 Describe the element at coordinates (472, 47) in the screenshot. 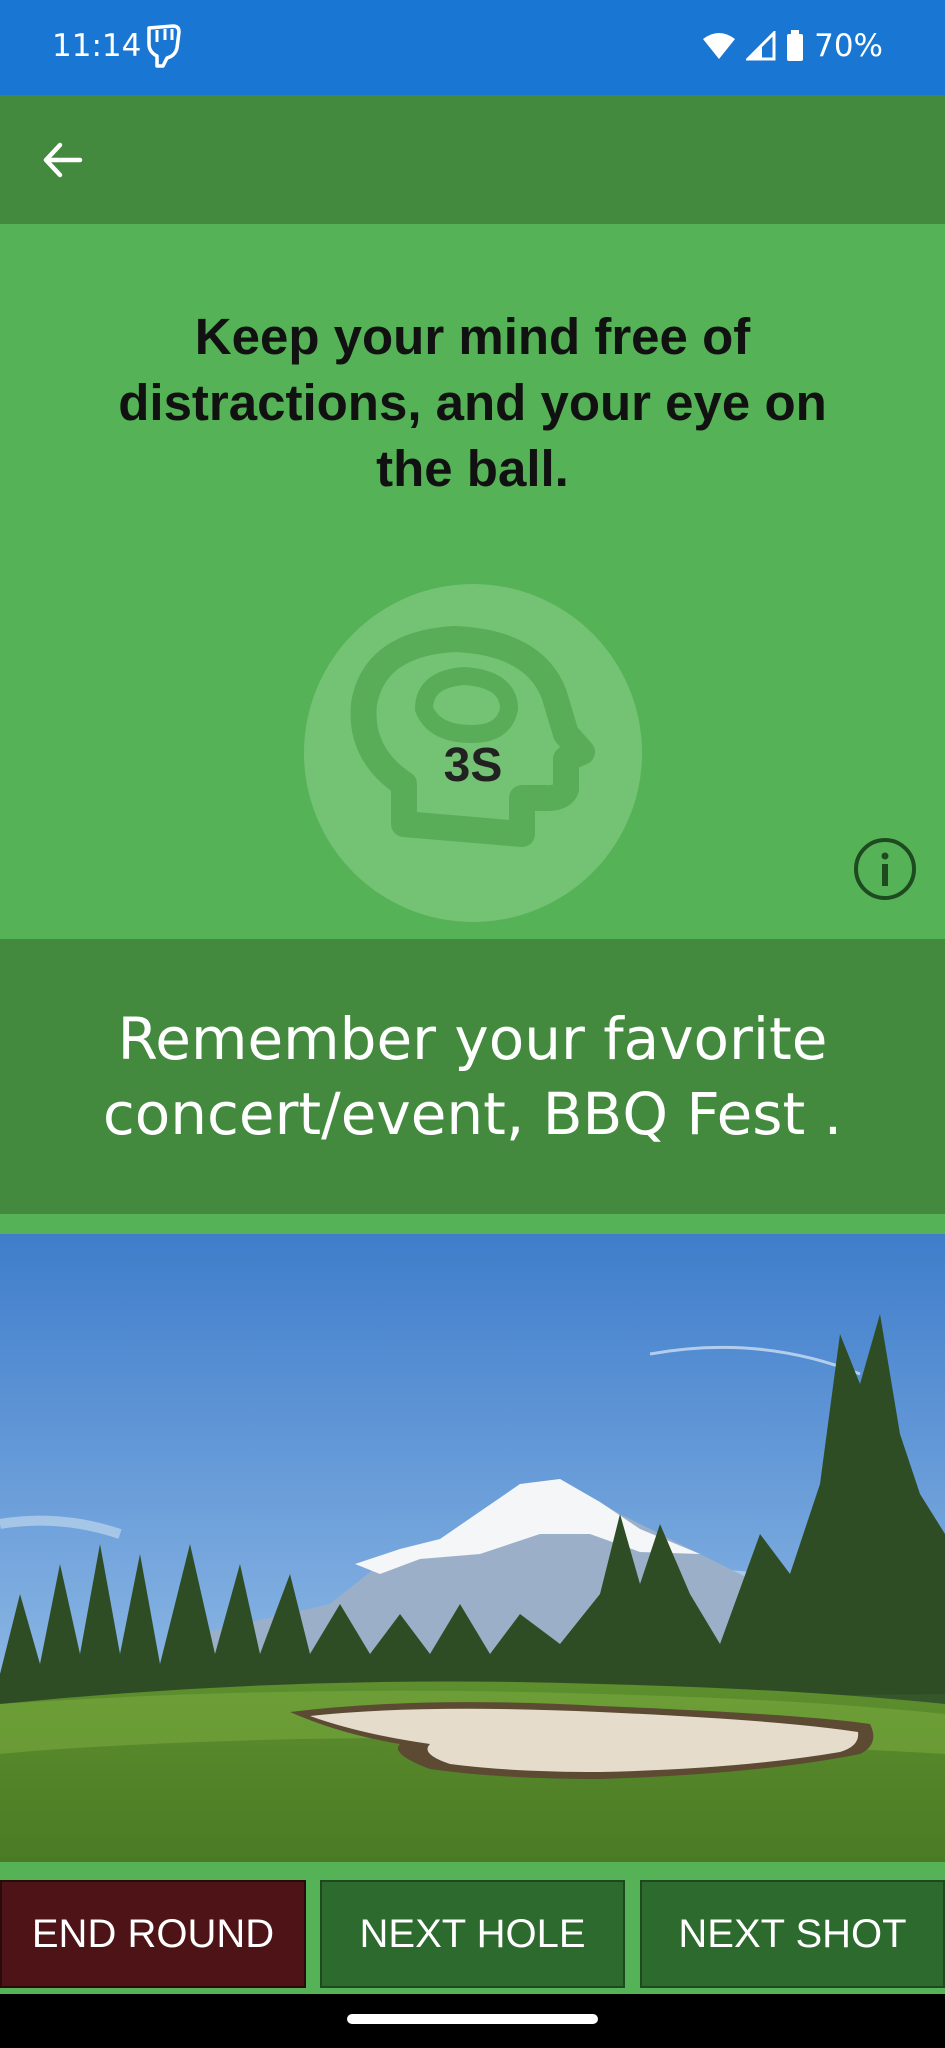

I see `status-bar: 11:14 70%` at that location.